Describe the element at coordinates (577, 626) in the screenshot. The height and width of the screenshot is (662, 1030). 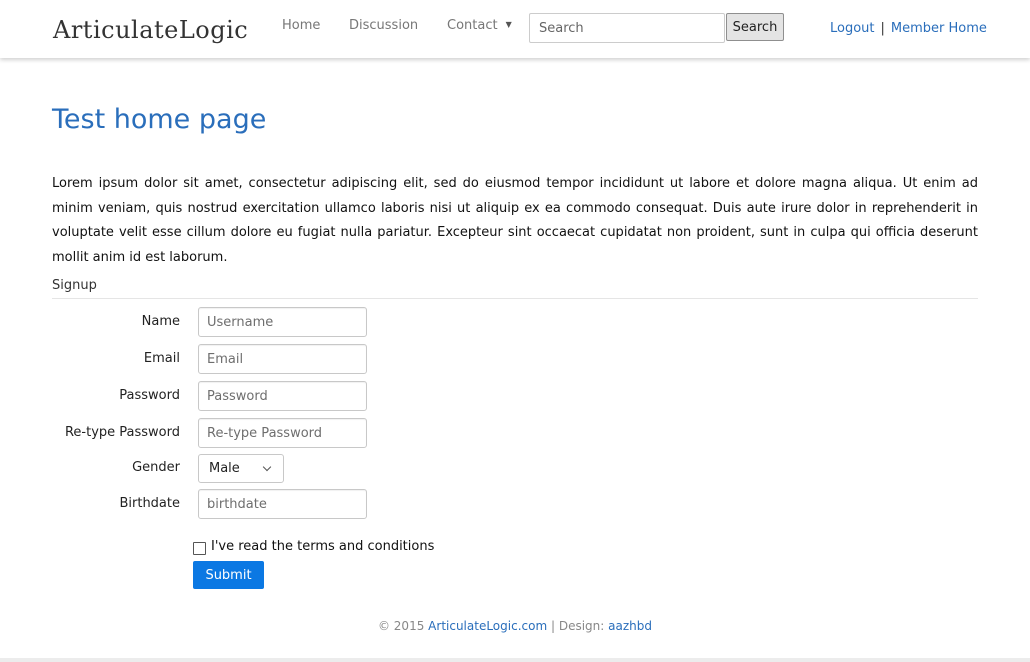
I see `footer-design-prefix: | Design:` at that location.